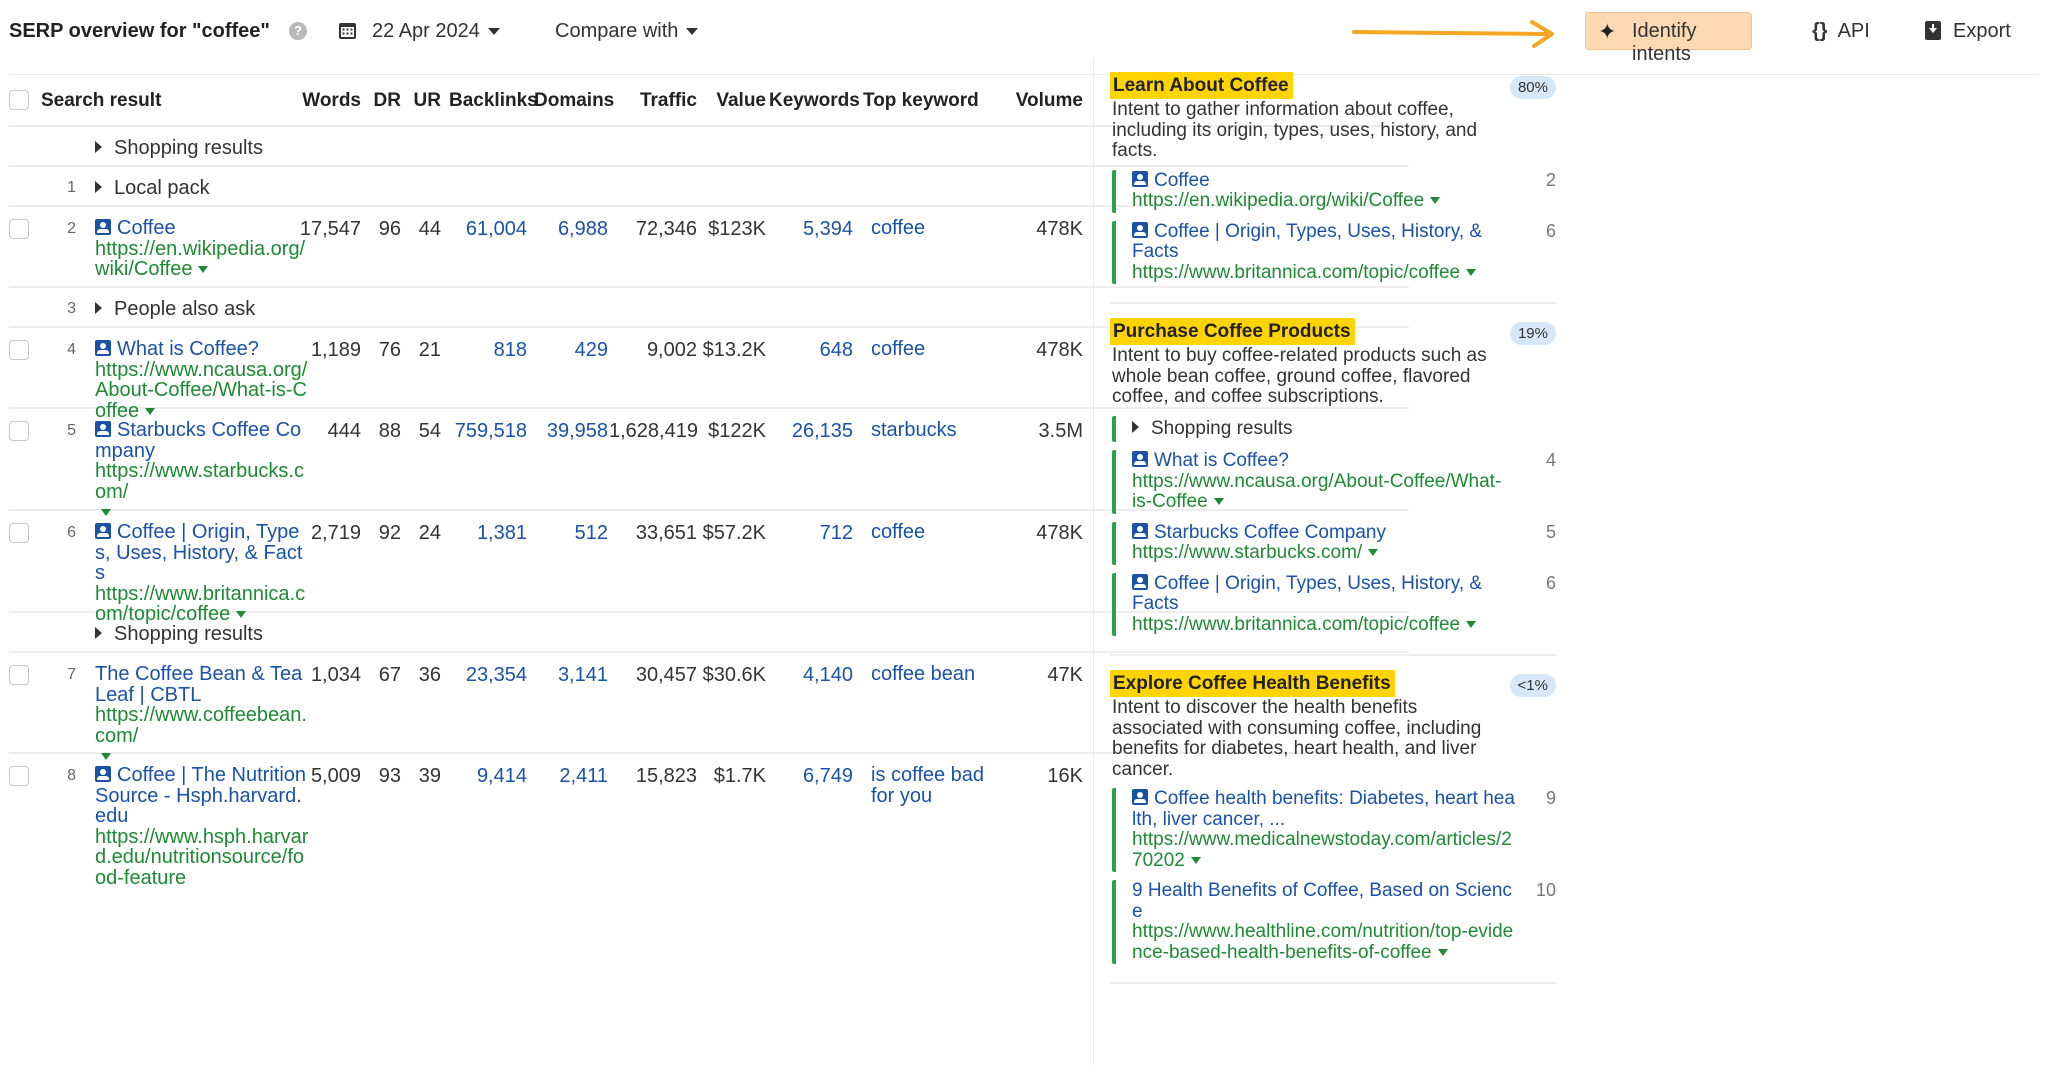  I want to click on export-button: Export, so click(1968, 31).